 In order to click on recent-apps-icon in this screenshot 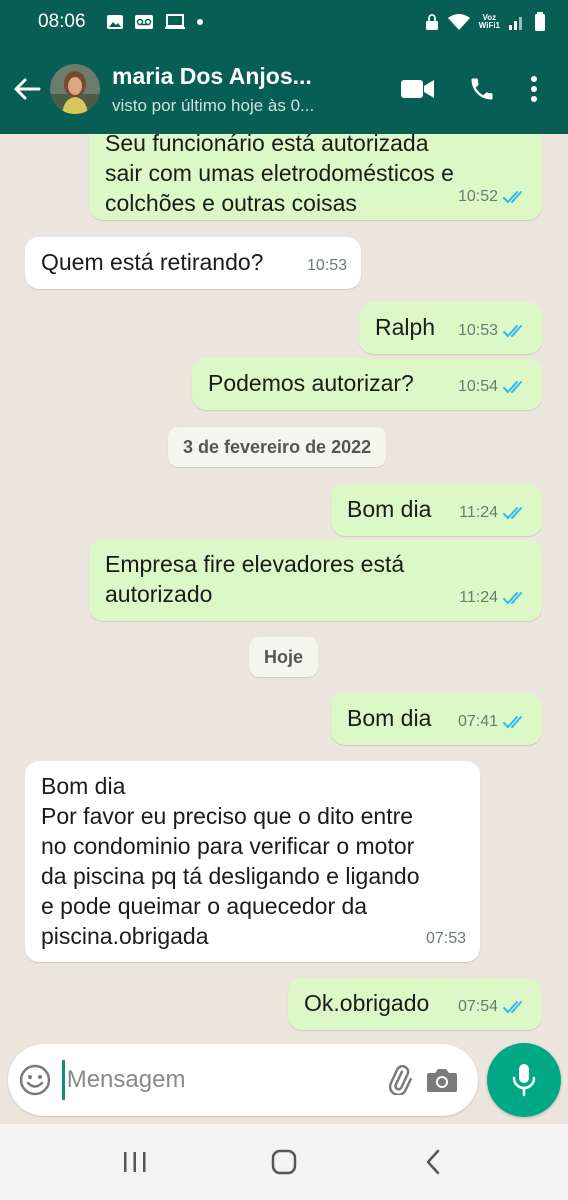, I will do `click(134, 1162)`.